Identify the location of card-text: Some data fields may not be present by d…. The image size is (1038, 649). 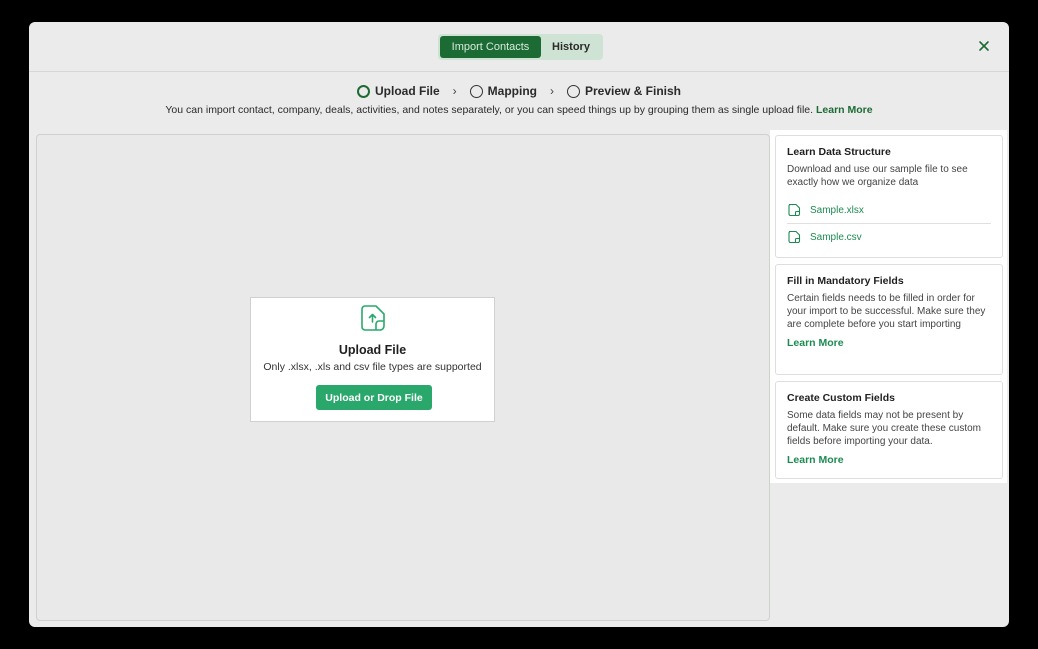
(884, 428).